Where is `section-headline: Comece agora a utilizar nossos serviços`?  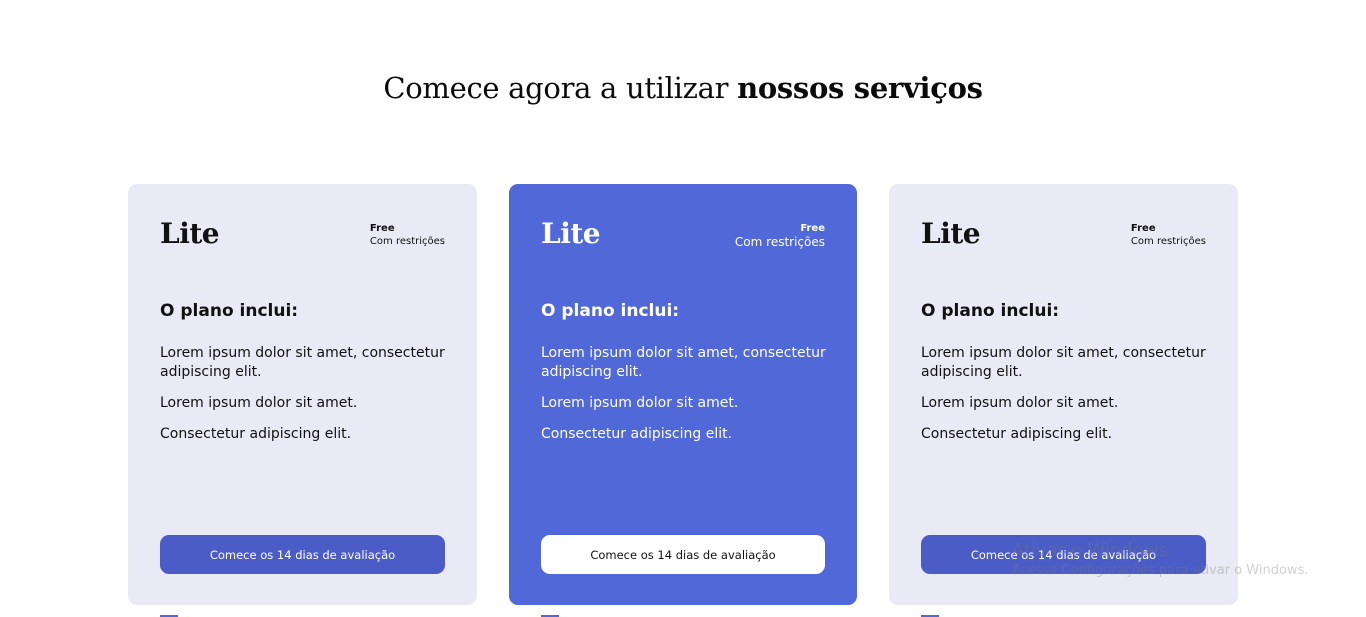 section-headline: Comece agora a utilizar nossos serviços is located at coordinates (683, 88).